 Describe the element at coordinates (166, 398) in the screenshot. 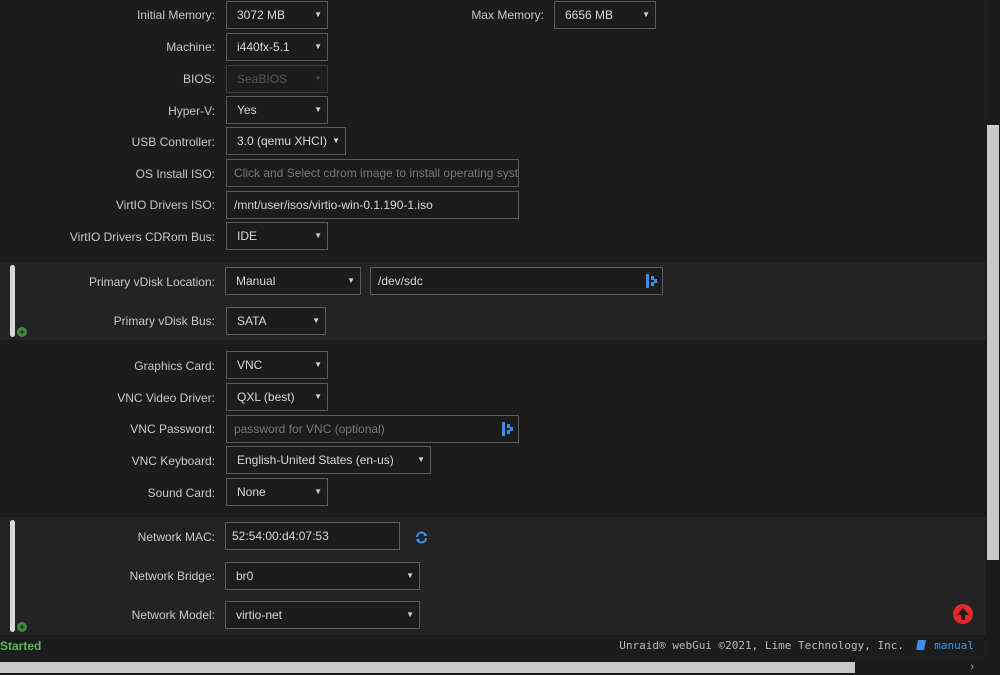

I see `vnc-driver-label: VNC Video Driver:` at that location.